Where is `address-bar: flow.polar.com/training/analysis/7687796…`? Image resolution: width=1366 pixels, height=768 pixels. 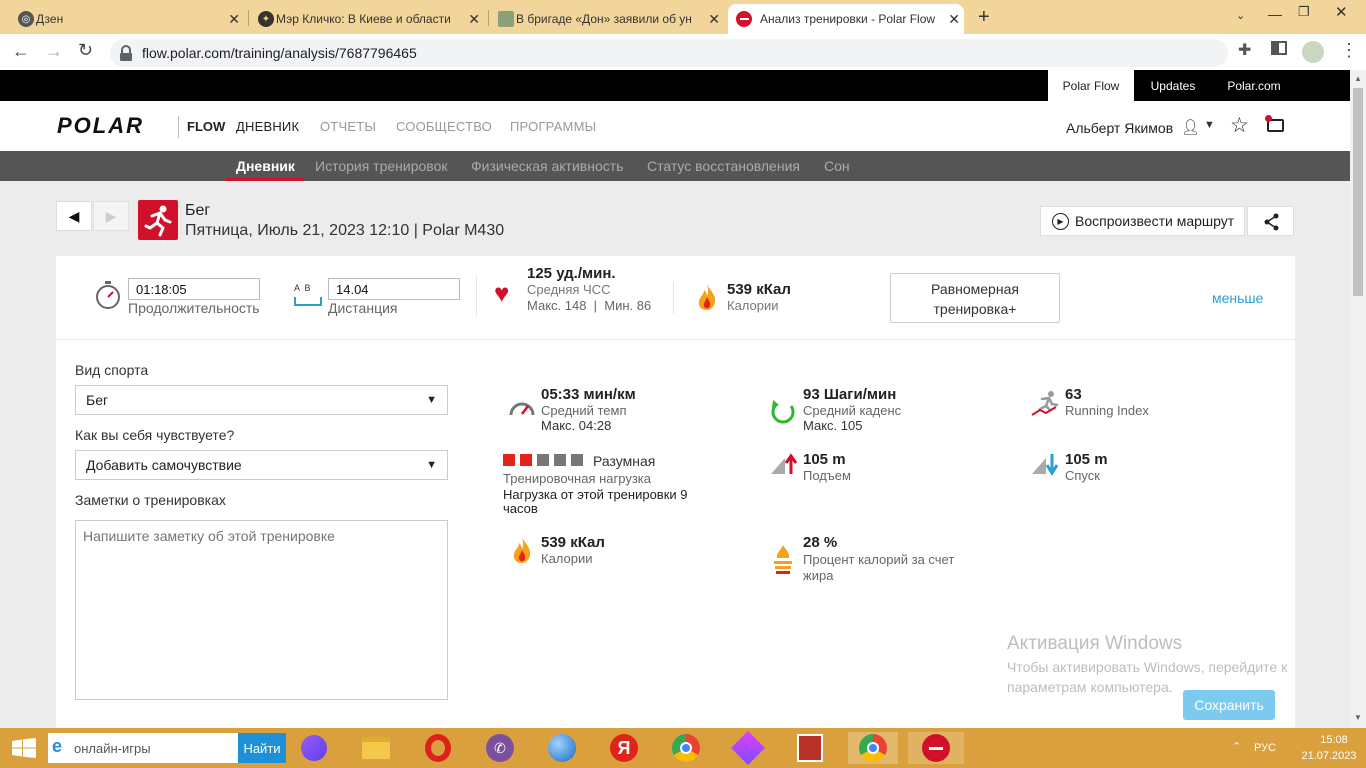 address-bar: flow.polar.com/training/analysis/7687796… is located at coordinates (669, 53).